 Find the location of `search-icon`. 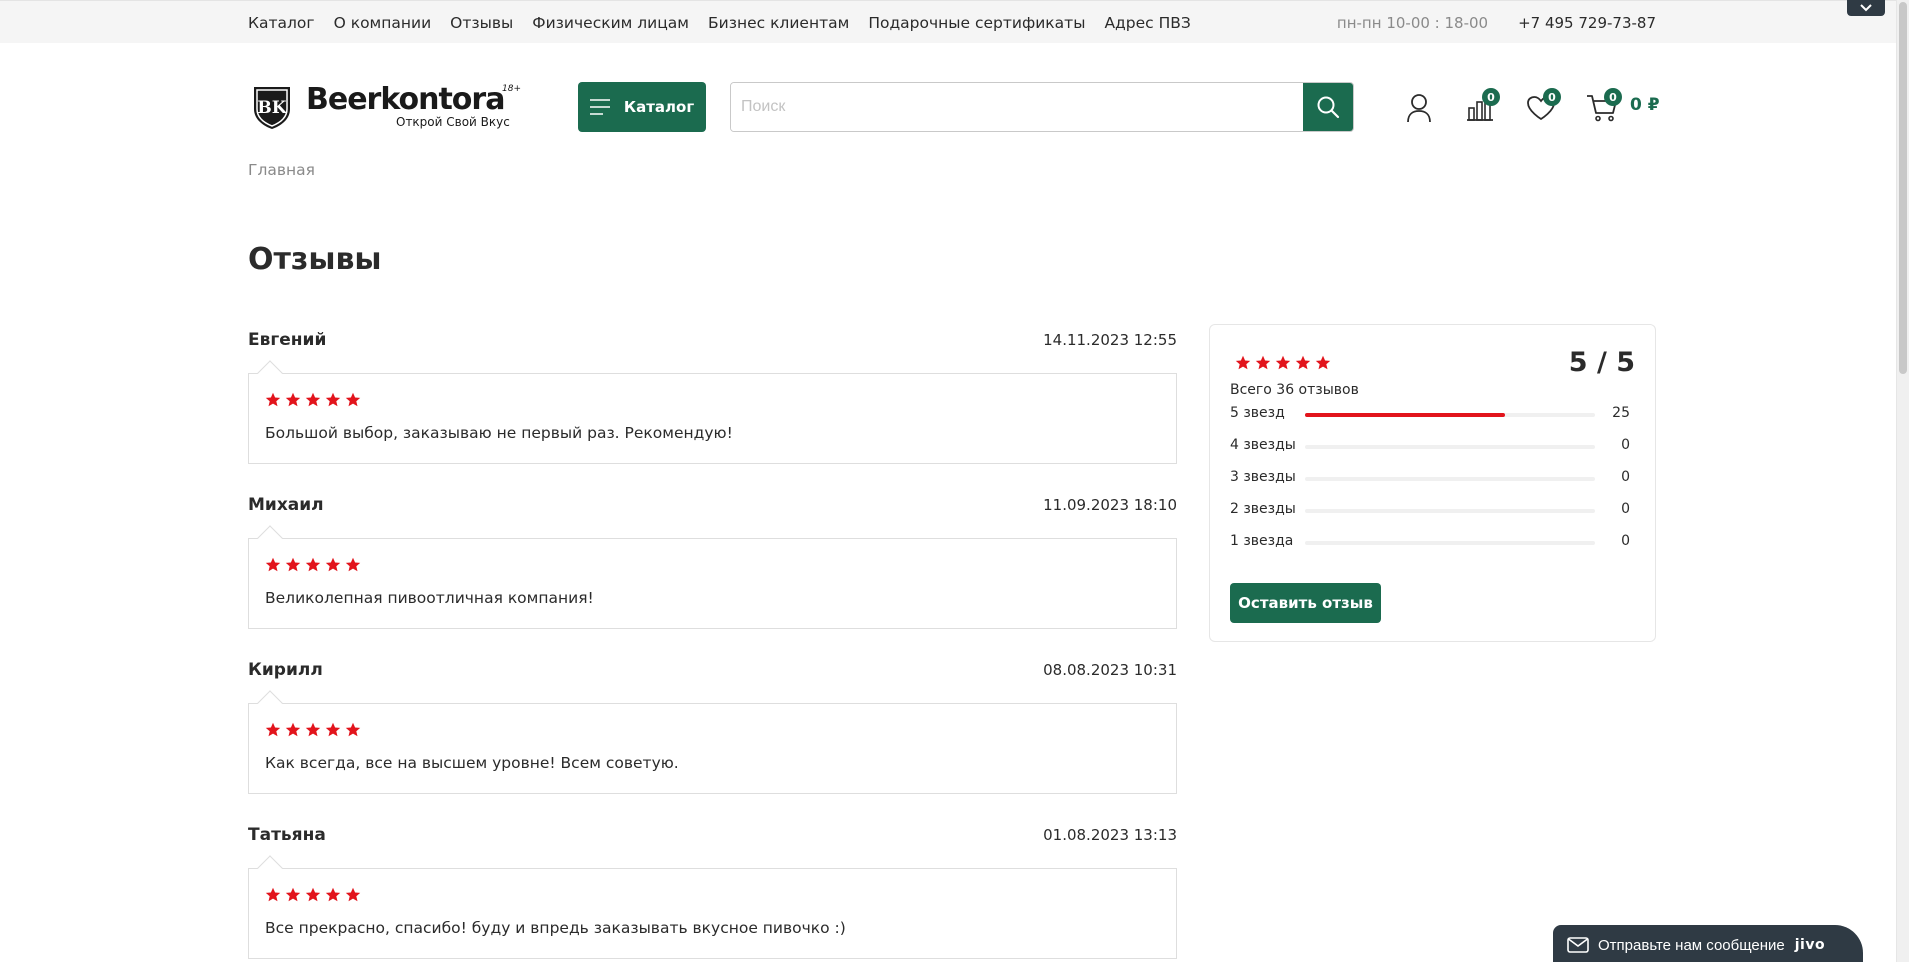

search-icon is located at coordinates (1328, 107).